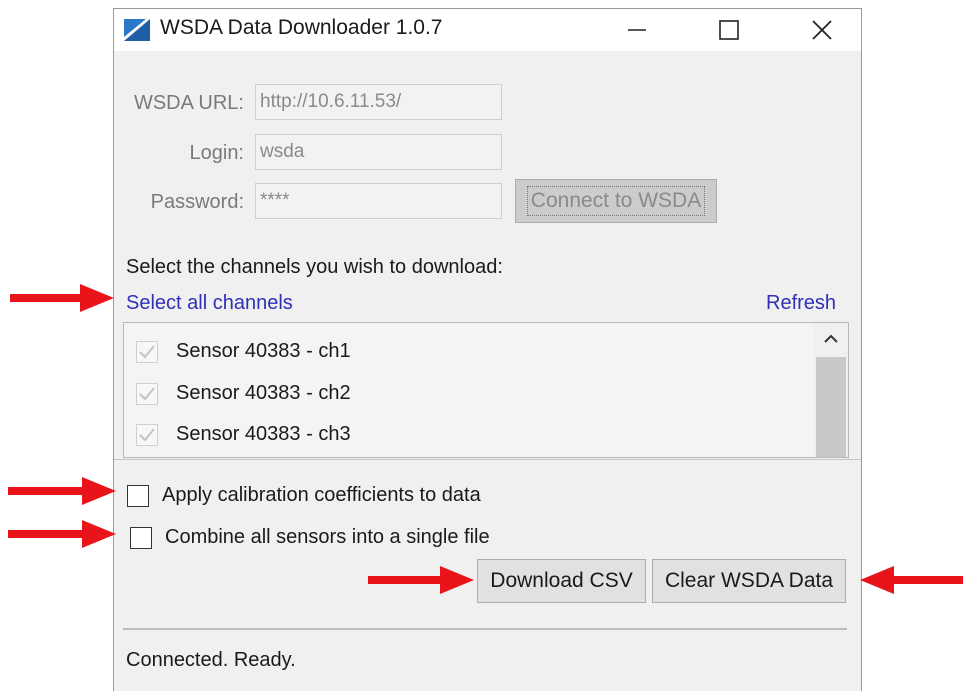 The image size is (965, 691). I want to click on scroll-up-button, so click(831, 339).